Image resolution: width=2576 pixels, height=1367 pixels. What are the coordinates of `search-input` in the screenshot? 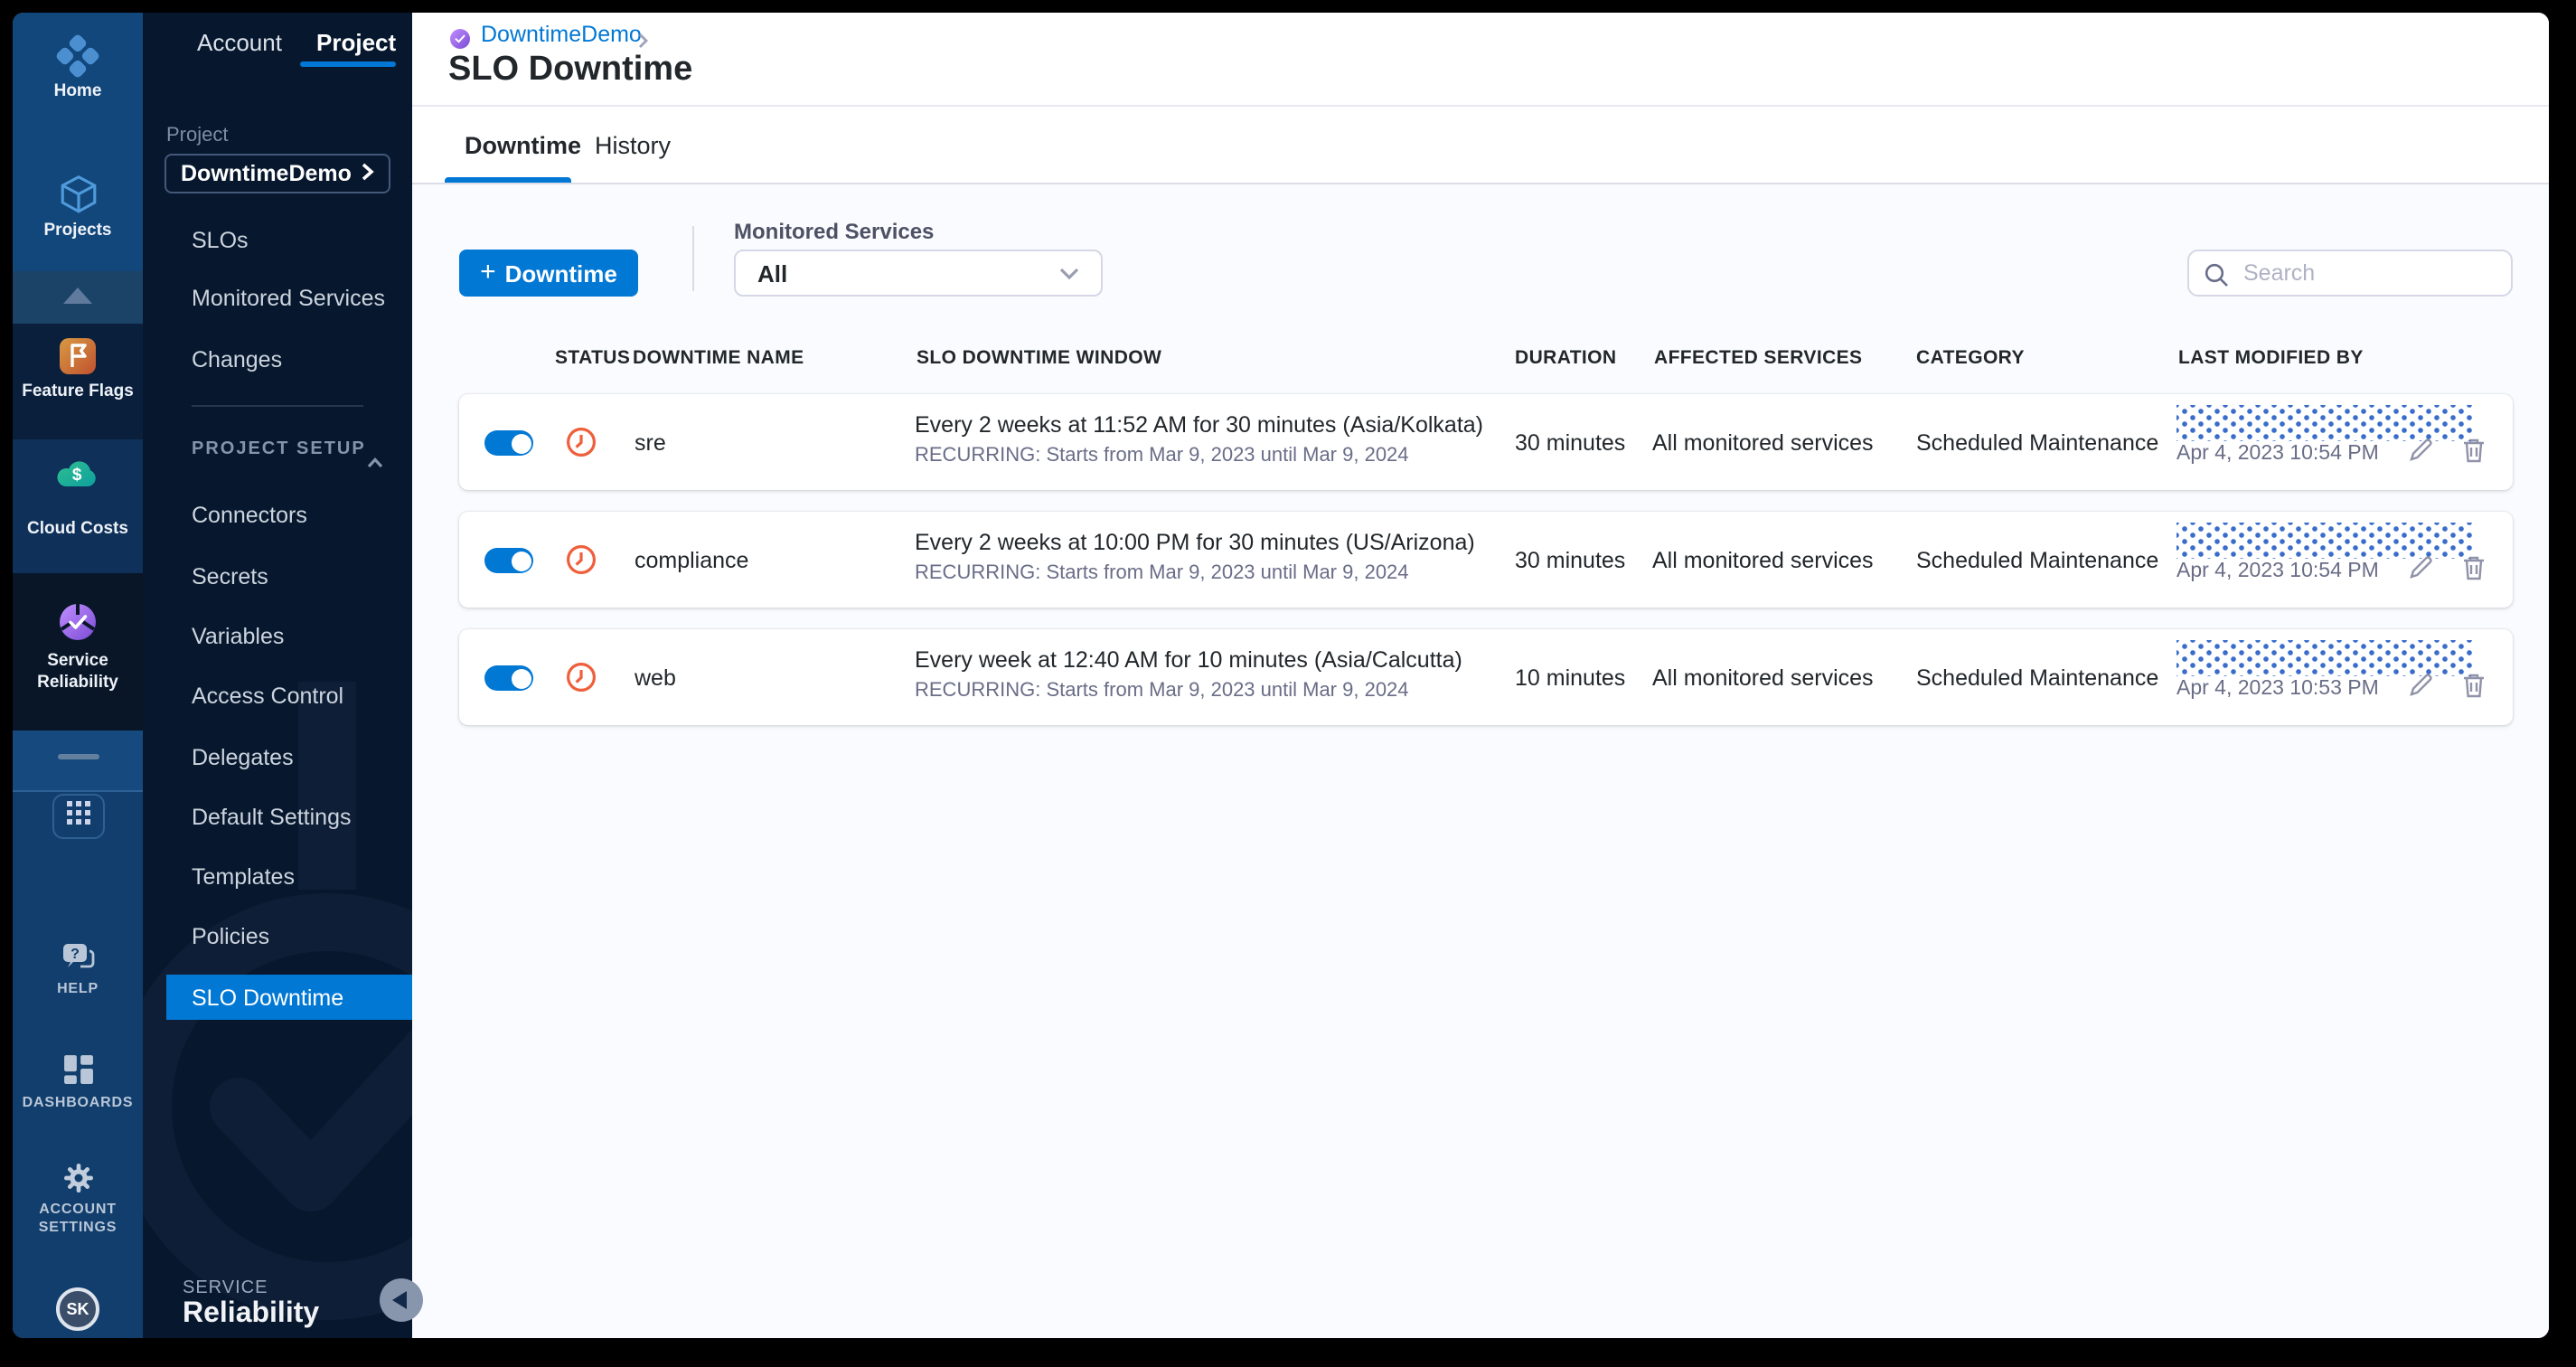 It's located at (2373, 273).